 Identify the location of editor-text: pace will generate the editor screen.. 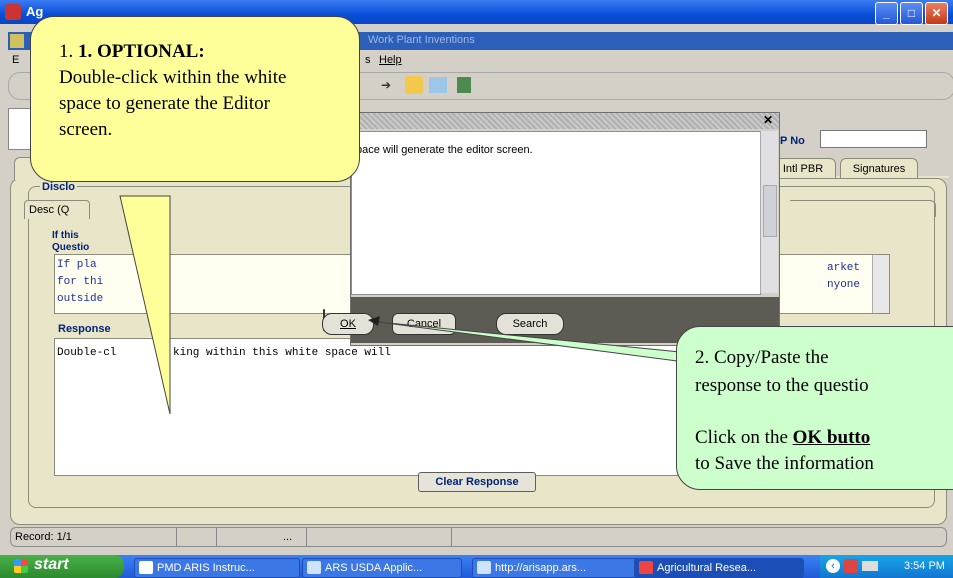
(444, 150).